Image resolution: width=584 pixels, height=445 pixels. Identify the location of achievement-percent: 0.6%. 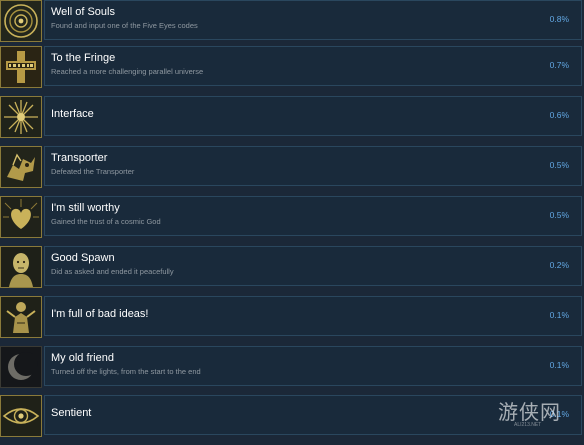
(559, 115).